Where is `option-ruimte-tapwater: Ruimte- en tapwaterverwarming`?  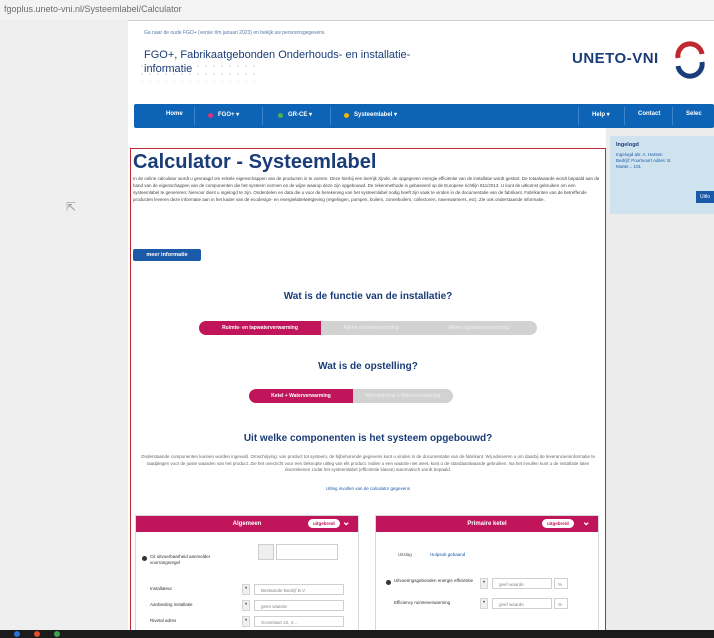
option-ruimte-tapwater: Ruimte- en tapwaterverwarming is located at coordinates (260, 328).